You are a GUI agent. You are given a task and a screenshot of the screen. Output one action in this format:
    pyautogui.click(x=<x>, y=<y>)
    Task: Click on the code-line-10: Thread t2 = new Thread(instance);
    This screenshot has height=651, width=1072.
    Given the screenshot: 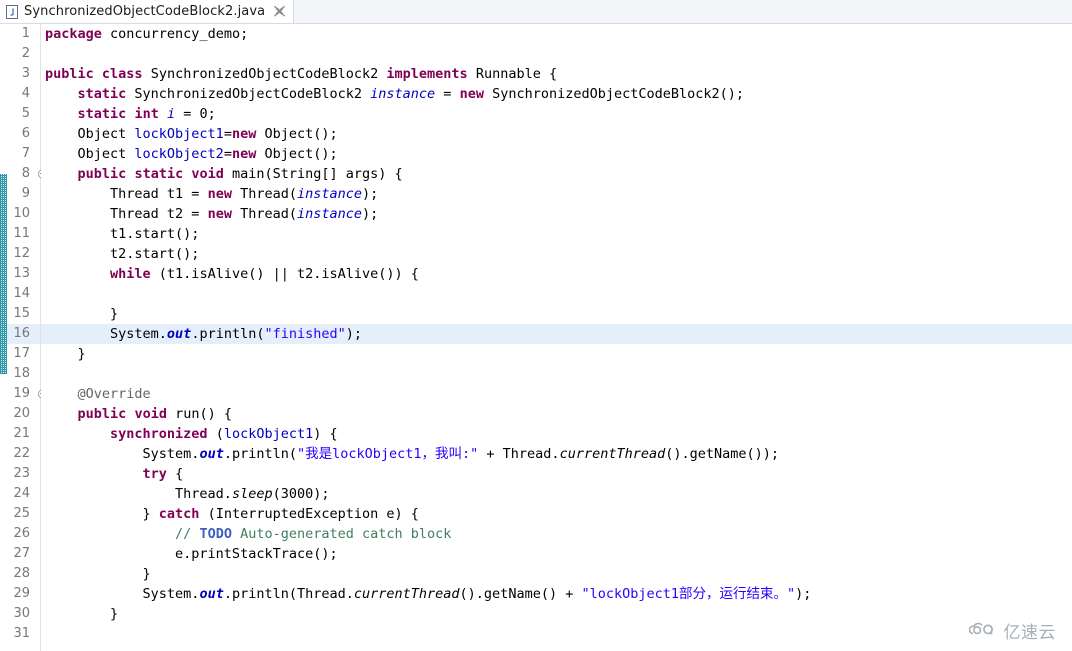 What is the action you would take?
    pyautogui.click(x=556, y=214)
    